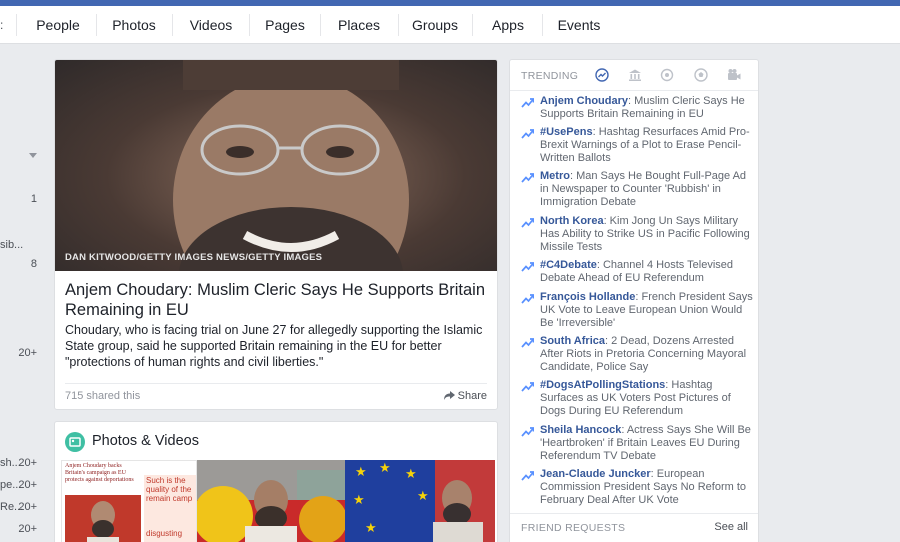  Describe the element at coordinates (285, 25) in the screenshot. I see `tab-pages: Pages` at that location.